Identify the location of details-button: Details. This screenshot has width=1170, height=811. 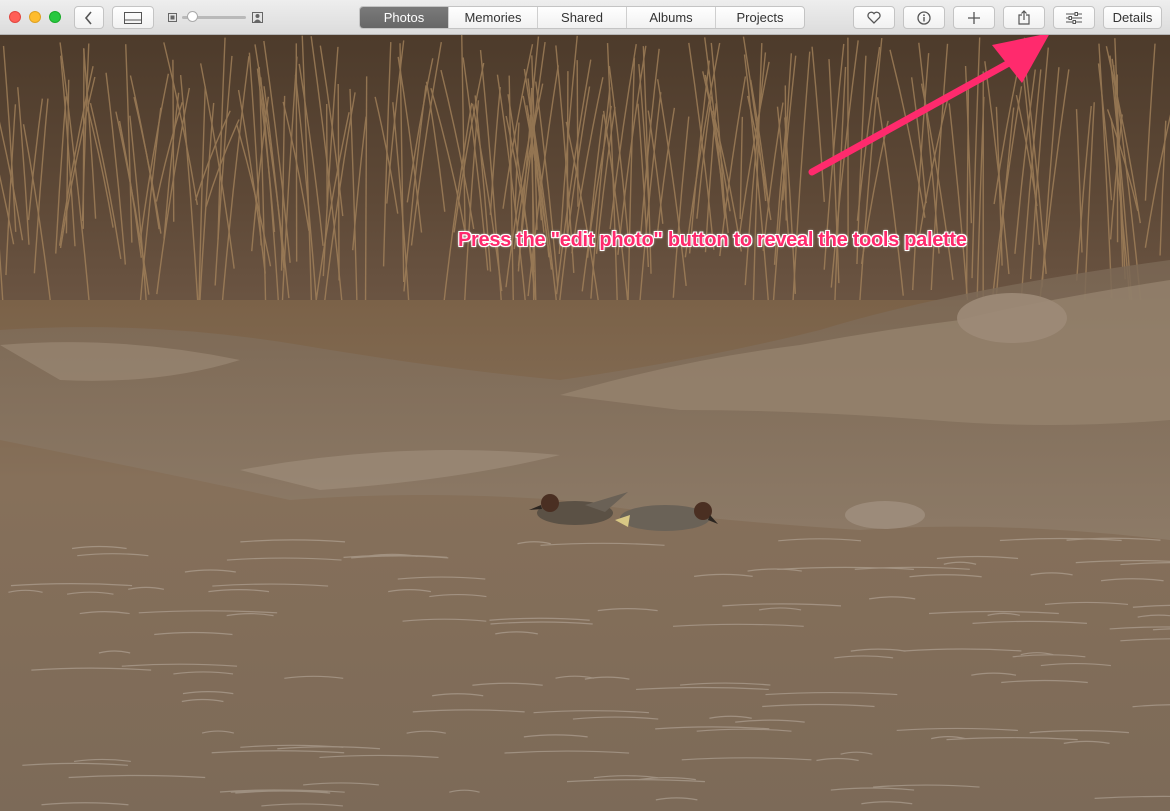
(1132, 17).